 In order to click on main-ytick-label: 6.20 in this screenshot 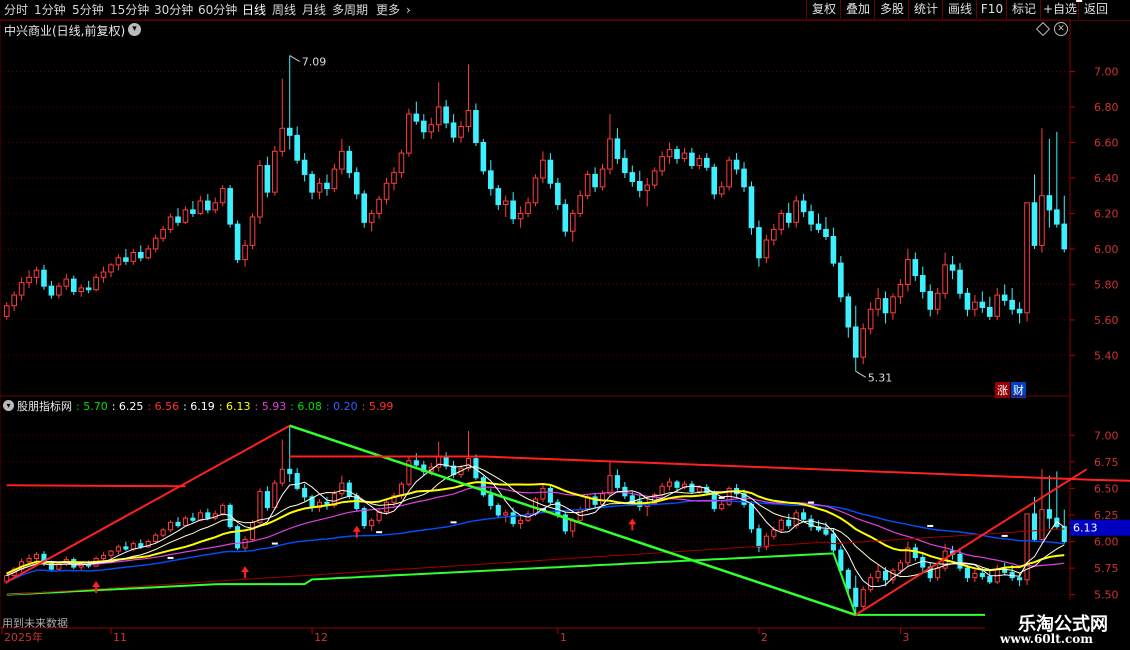, I will do `click(1106, 213)`.